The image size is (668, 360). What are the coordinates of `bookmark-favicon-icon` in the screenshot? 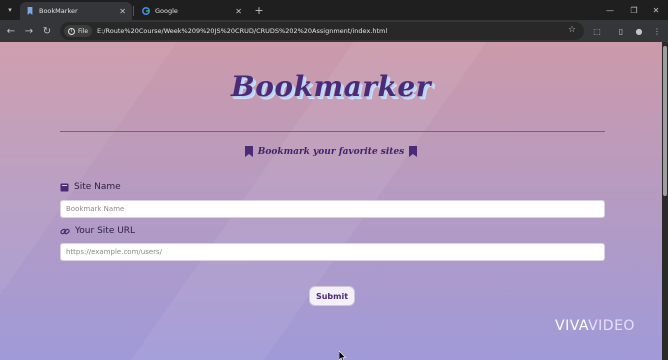 It's located at (30, 11).